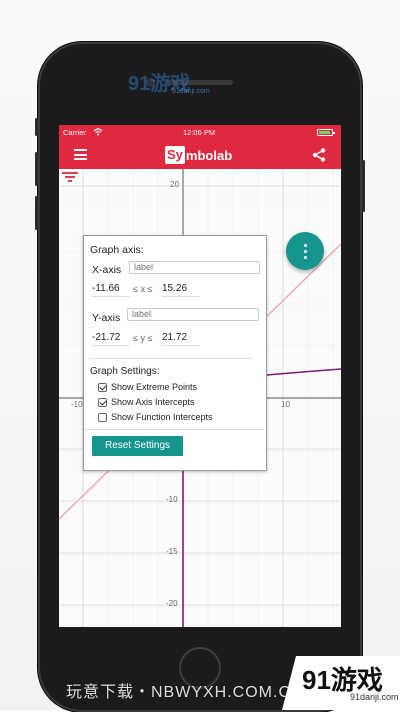 The image size is (400, 712). What do you see at coordinates (185, 692) in the screenshot?
I see `watermark-bottom-text: 玩意下载・NBWYXH.COM.CN` at bounding box center [185, 692].